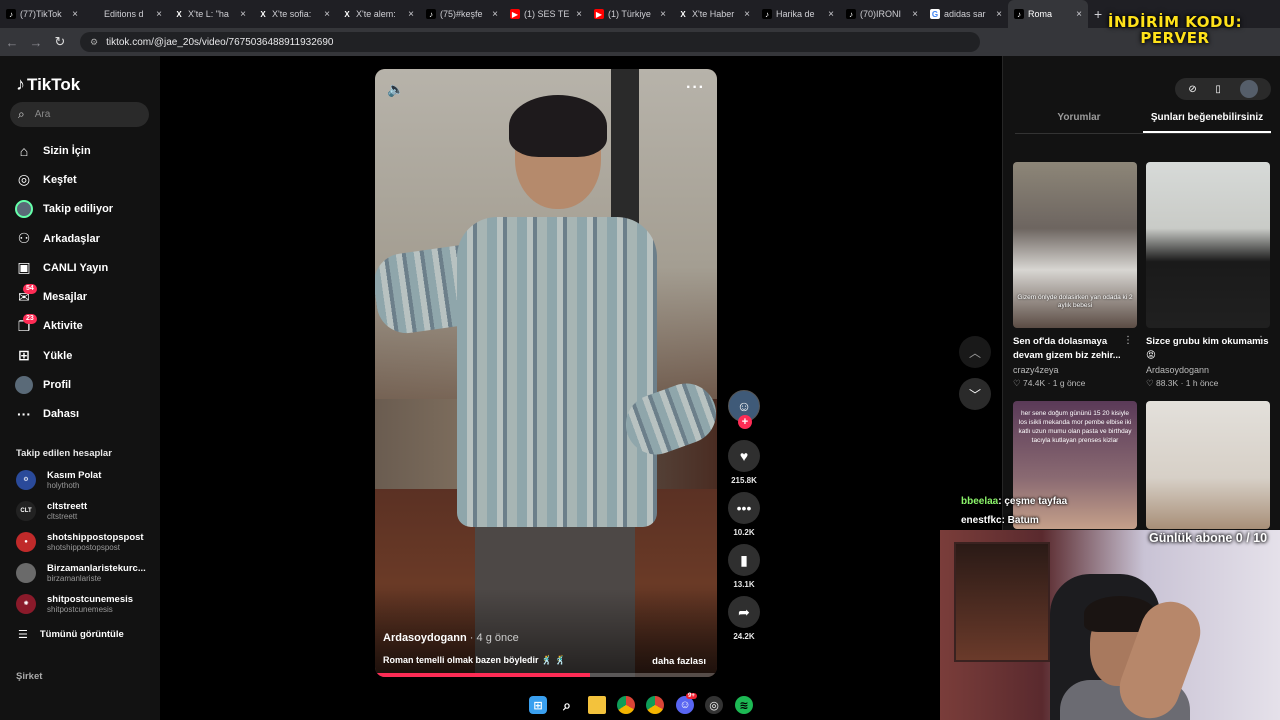 The width and height of the screenshot is (1280, 720). I want to click on browser-tab: ♪ Harika de ×, so click(798, 14).